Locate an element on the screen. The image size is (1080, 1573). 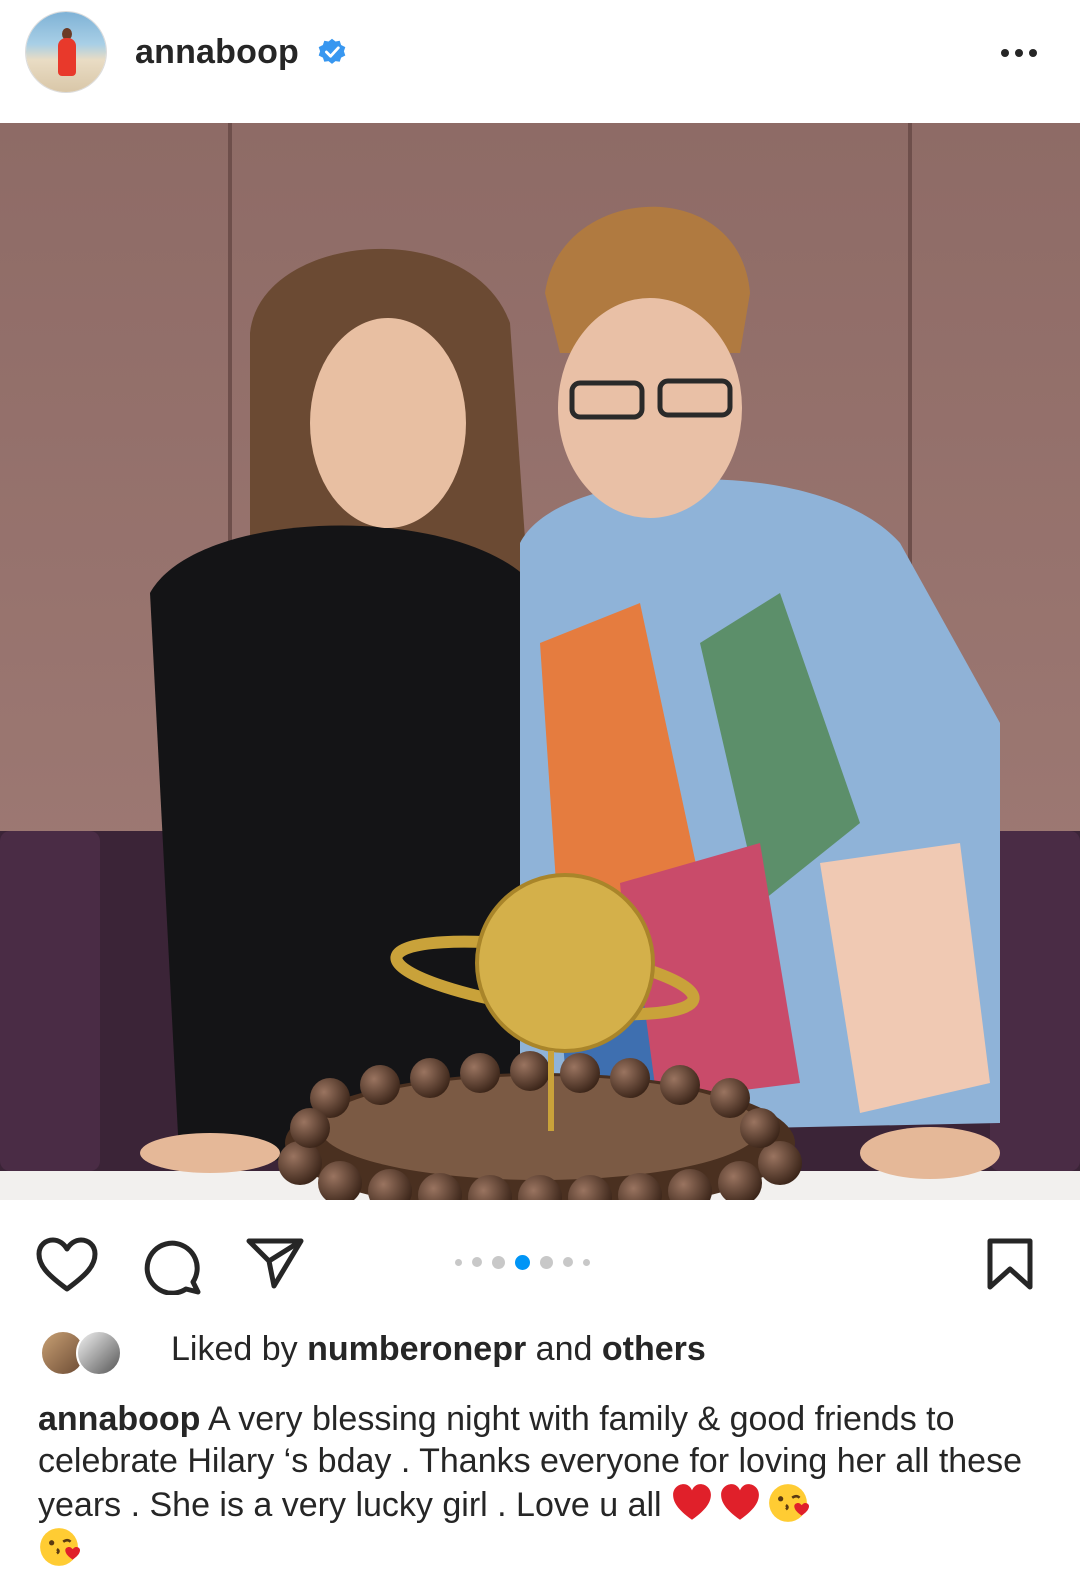
more-icon is located at coordinates (1019, 53).